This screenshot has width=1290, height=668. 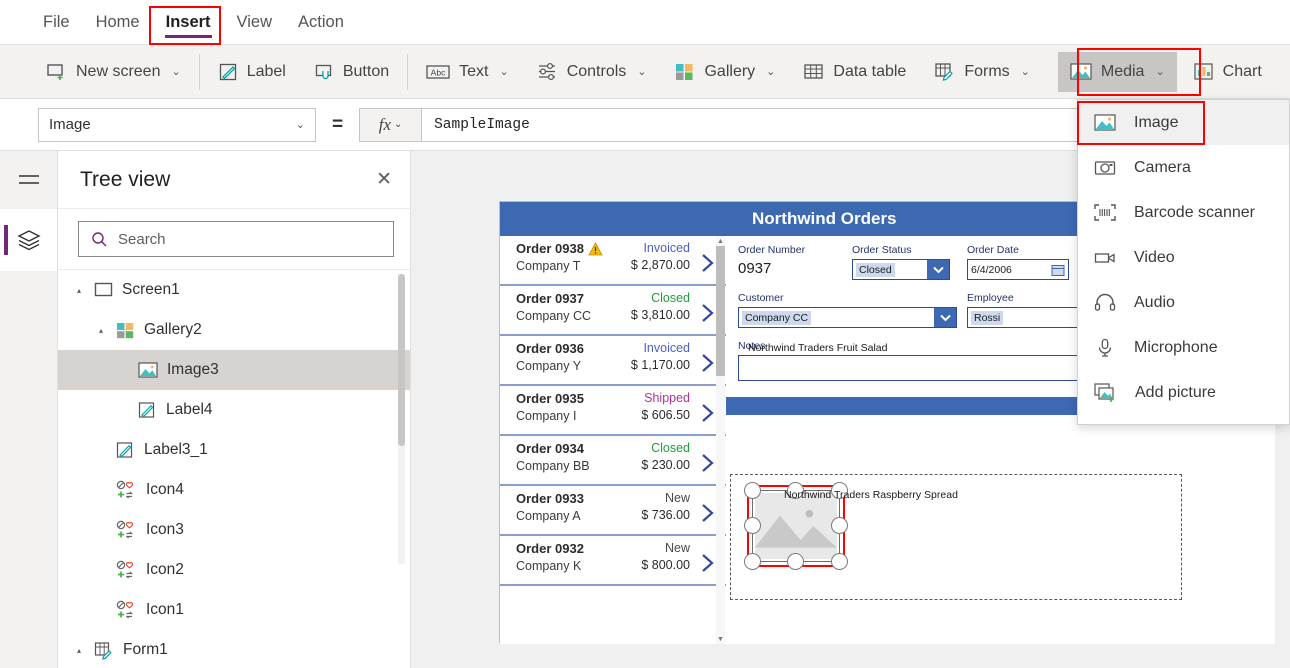 I want to click on tree-item-label4: Label4, so click(x=234, y=410).